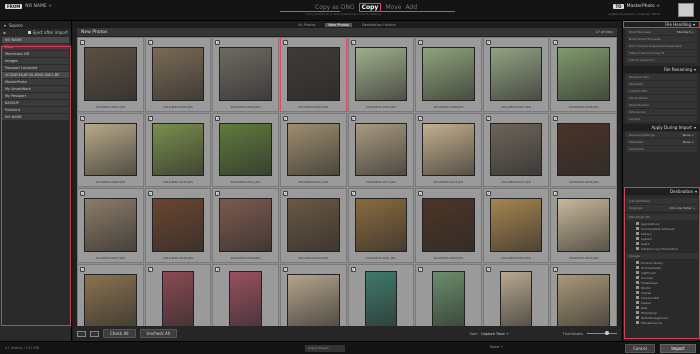  What do you see at coordinates (661, 53) in the screenshot?
I see `file-handling-option: Make a Second Copy To` at bounding box center [661, 53].